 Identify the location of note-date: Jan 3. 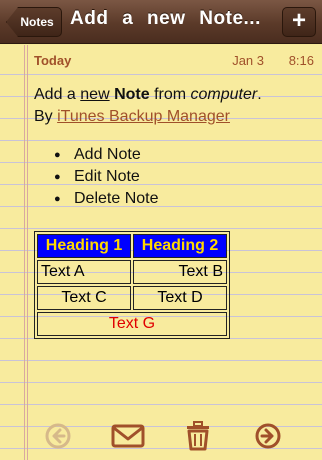
(248, 60).